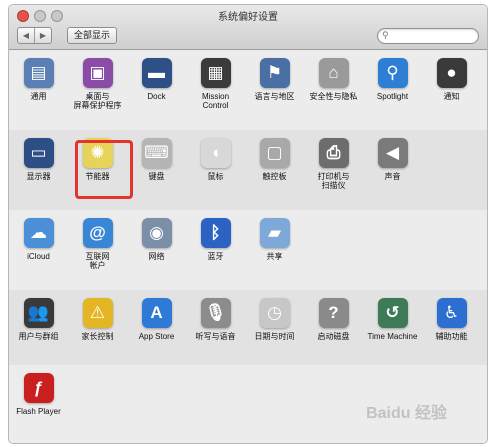 The height and width of the screenshot is (447, 500). What do you see at coordinates (156, 233) in the screenshot?
I see `globe-icon: ◉` at bounding box center [156, 233].